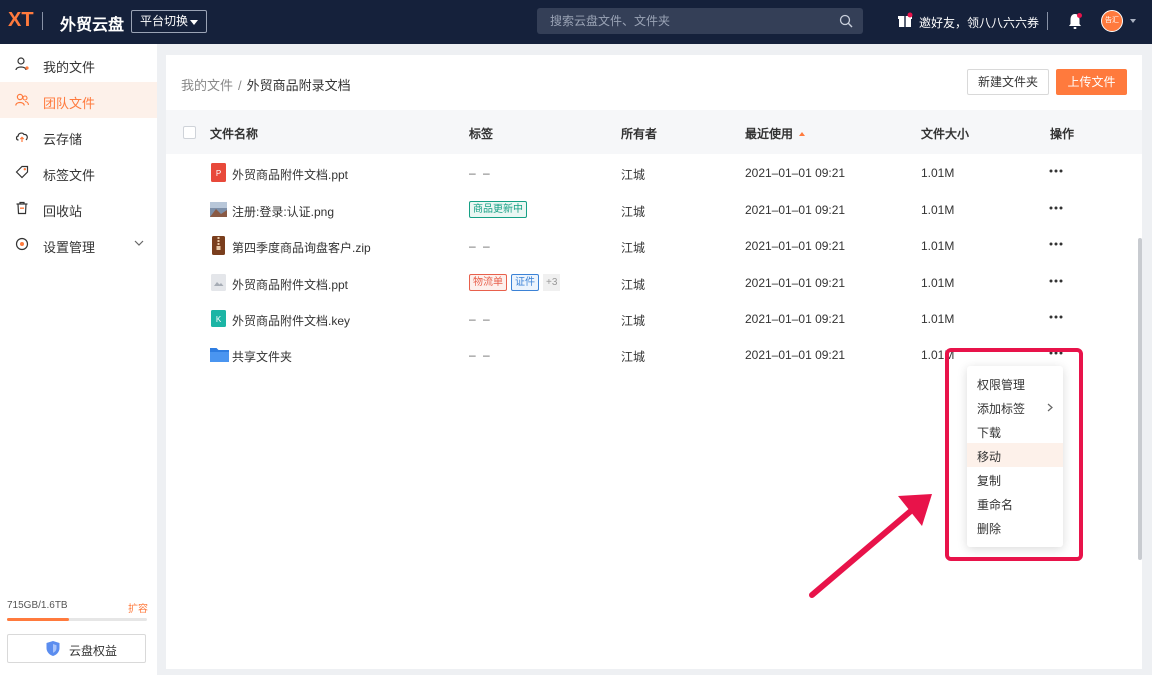 The height and width of the screenshot is (675, 1152). I want to click on tag-badge: 证件, so click(525, 282).